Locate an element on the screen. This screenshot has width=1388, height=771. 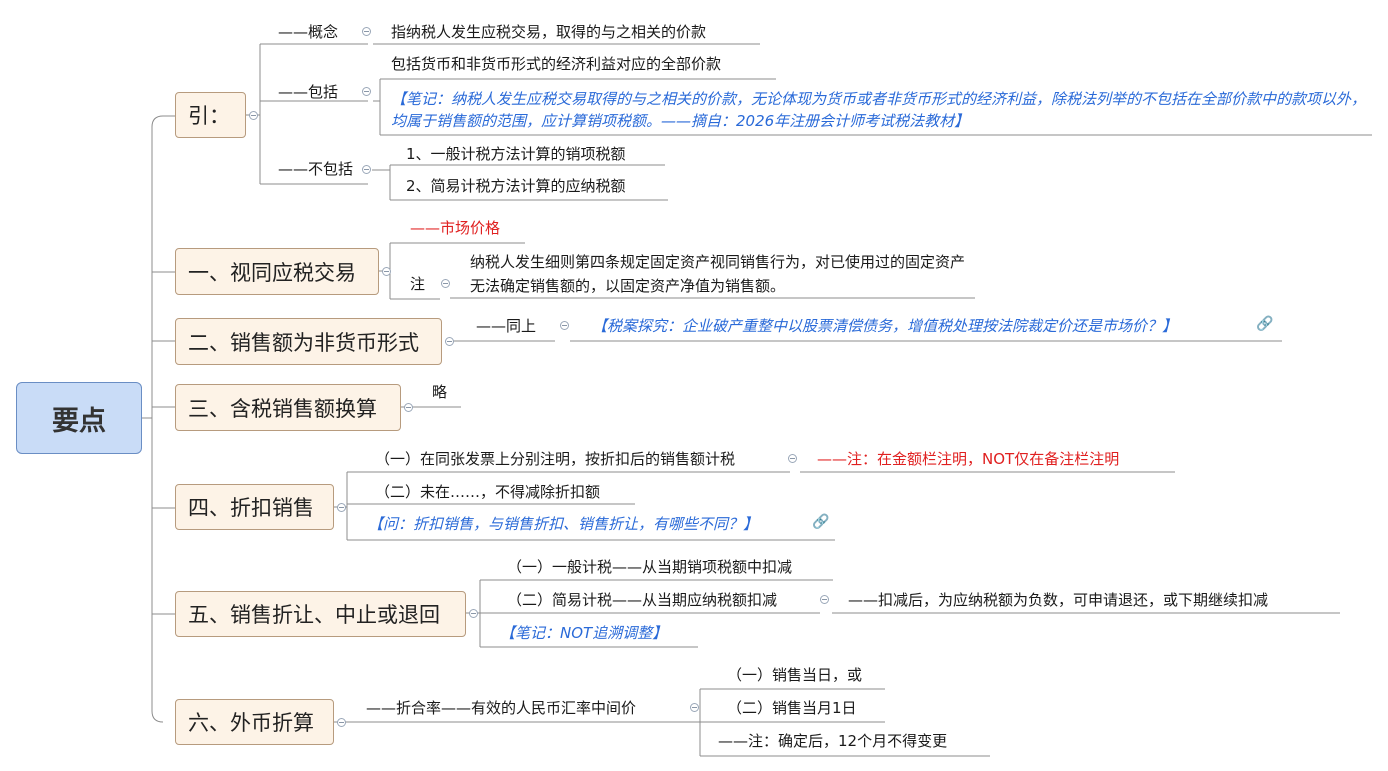
exclude-item-1: 1、一般计税方法计算的销项税额 is located at coordinates (516, 154).